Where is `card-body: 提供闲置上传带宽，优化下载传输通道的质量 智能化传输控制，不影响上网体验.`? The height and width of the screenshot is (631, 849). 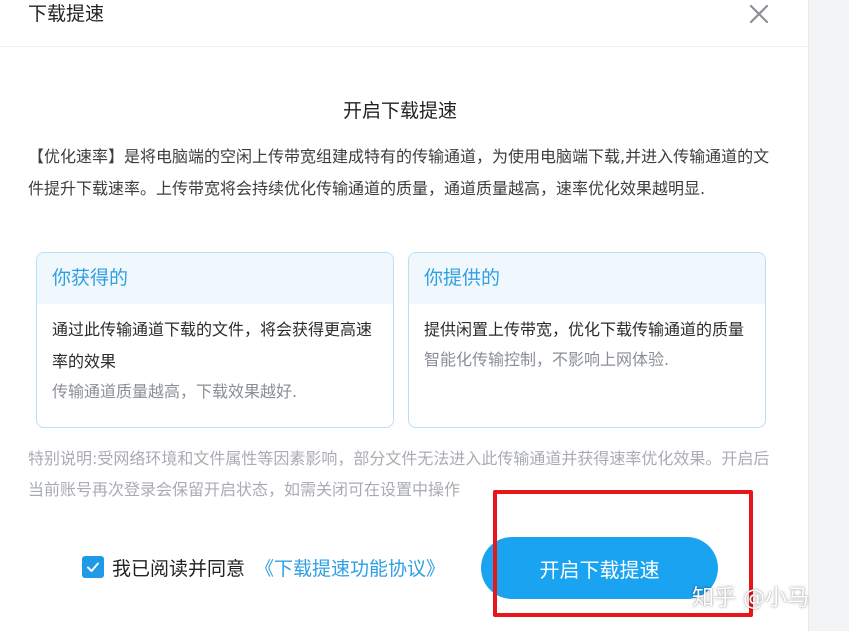 card-body: 提供闲置上传带宽，优化下载传输通道的质量 智能化传输控制，不影响上网体验. is located at coordinates (587, 339).